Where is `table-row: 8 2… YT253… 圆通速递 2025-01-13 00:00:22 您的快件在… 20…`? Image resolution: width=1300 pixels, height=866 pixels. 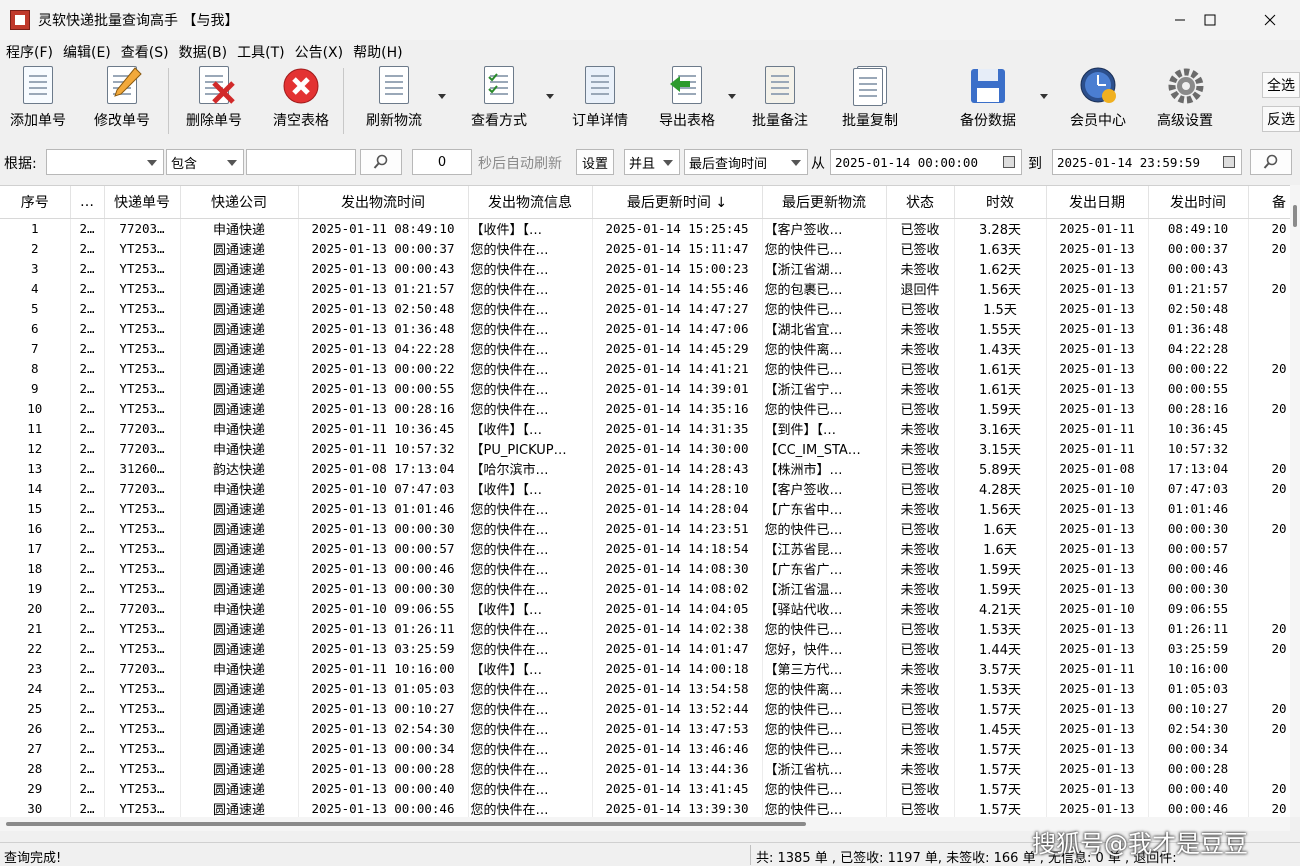
table-row: 8 2… YT253… 圆通速递 2025-01-13 00:00:22 您的快件在… 20… is located at coordinates (645, 368).